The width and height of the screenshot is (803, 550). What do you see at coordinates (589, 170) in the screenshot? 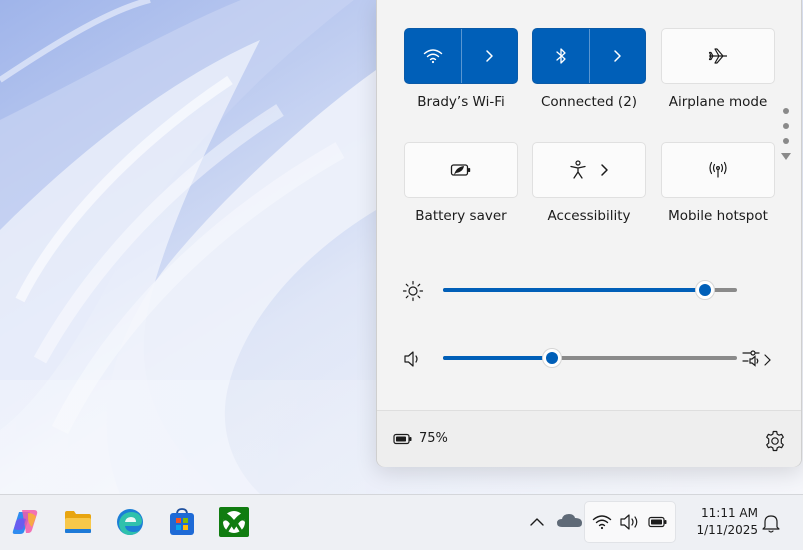
I see `accessibility-button` at bounding box center [589, 170].